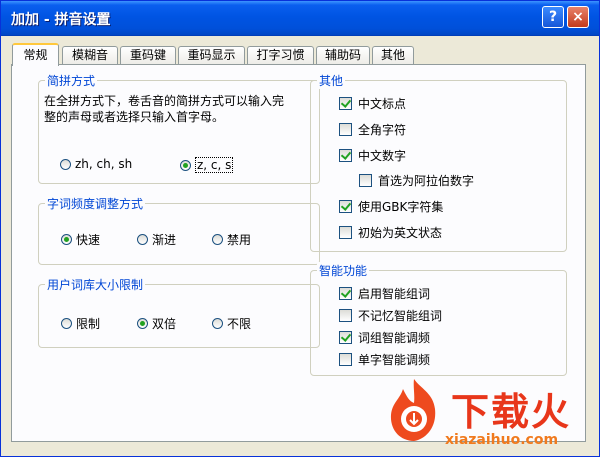  I want to click on title-bar: 加加 - 拼音设置 ? ×, so click(300, 18).